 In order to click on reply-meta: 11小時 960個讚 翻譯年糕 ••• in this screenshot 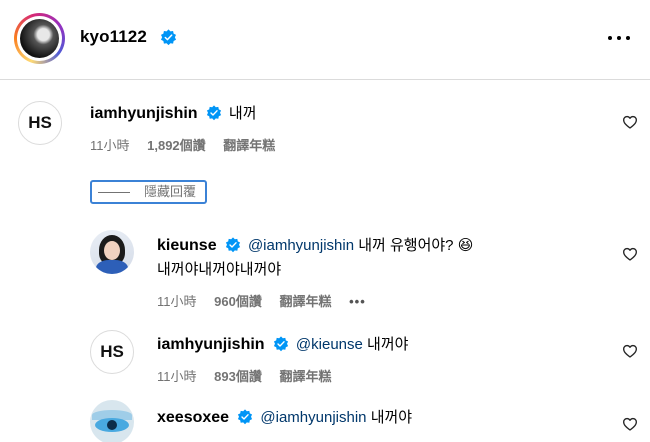, I will do `click(268, 302)`.